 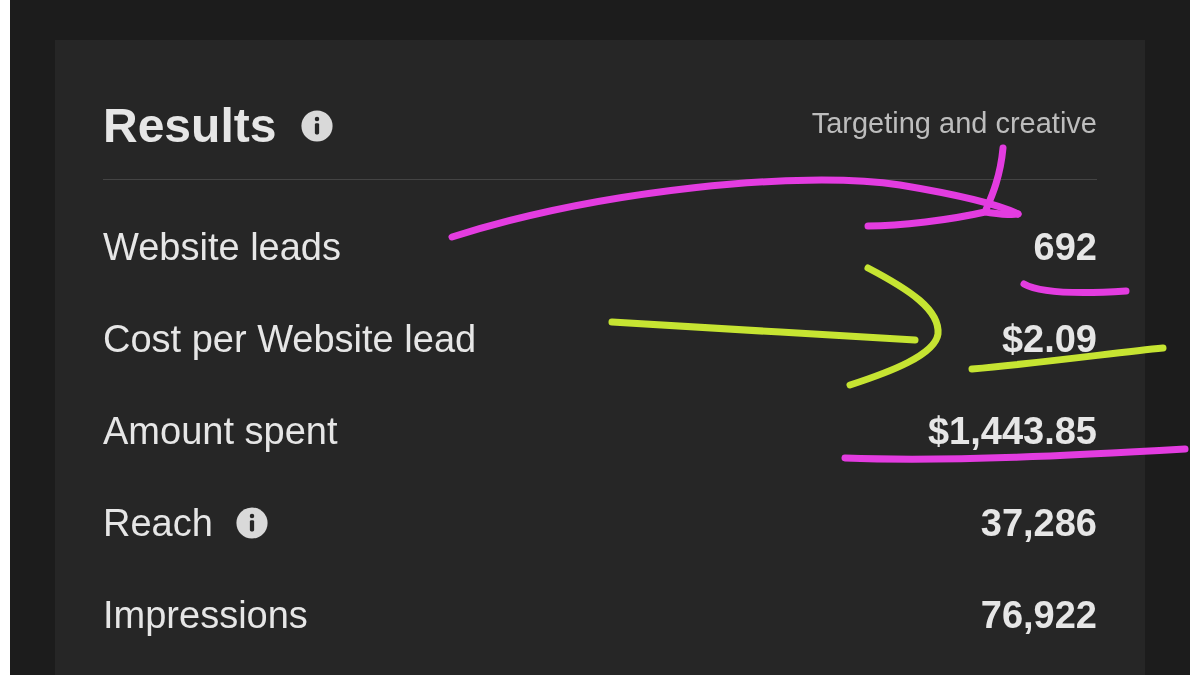 I want to click on metric-value: 76,922, so click(x=1038, y=615).